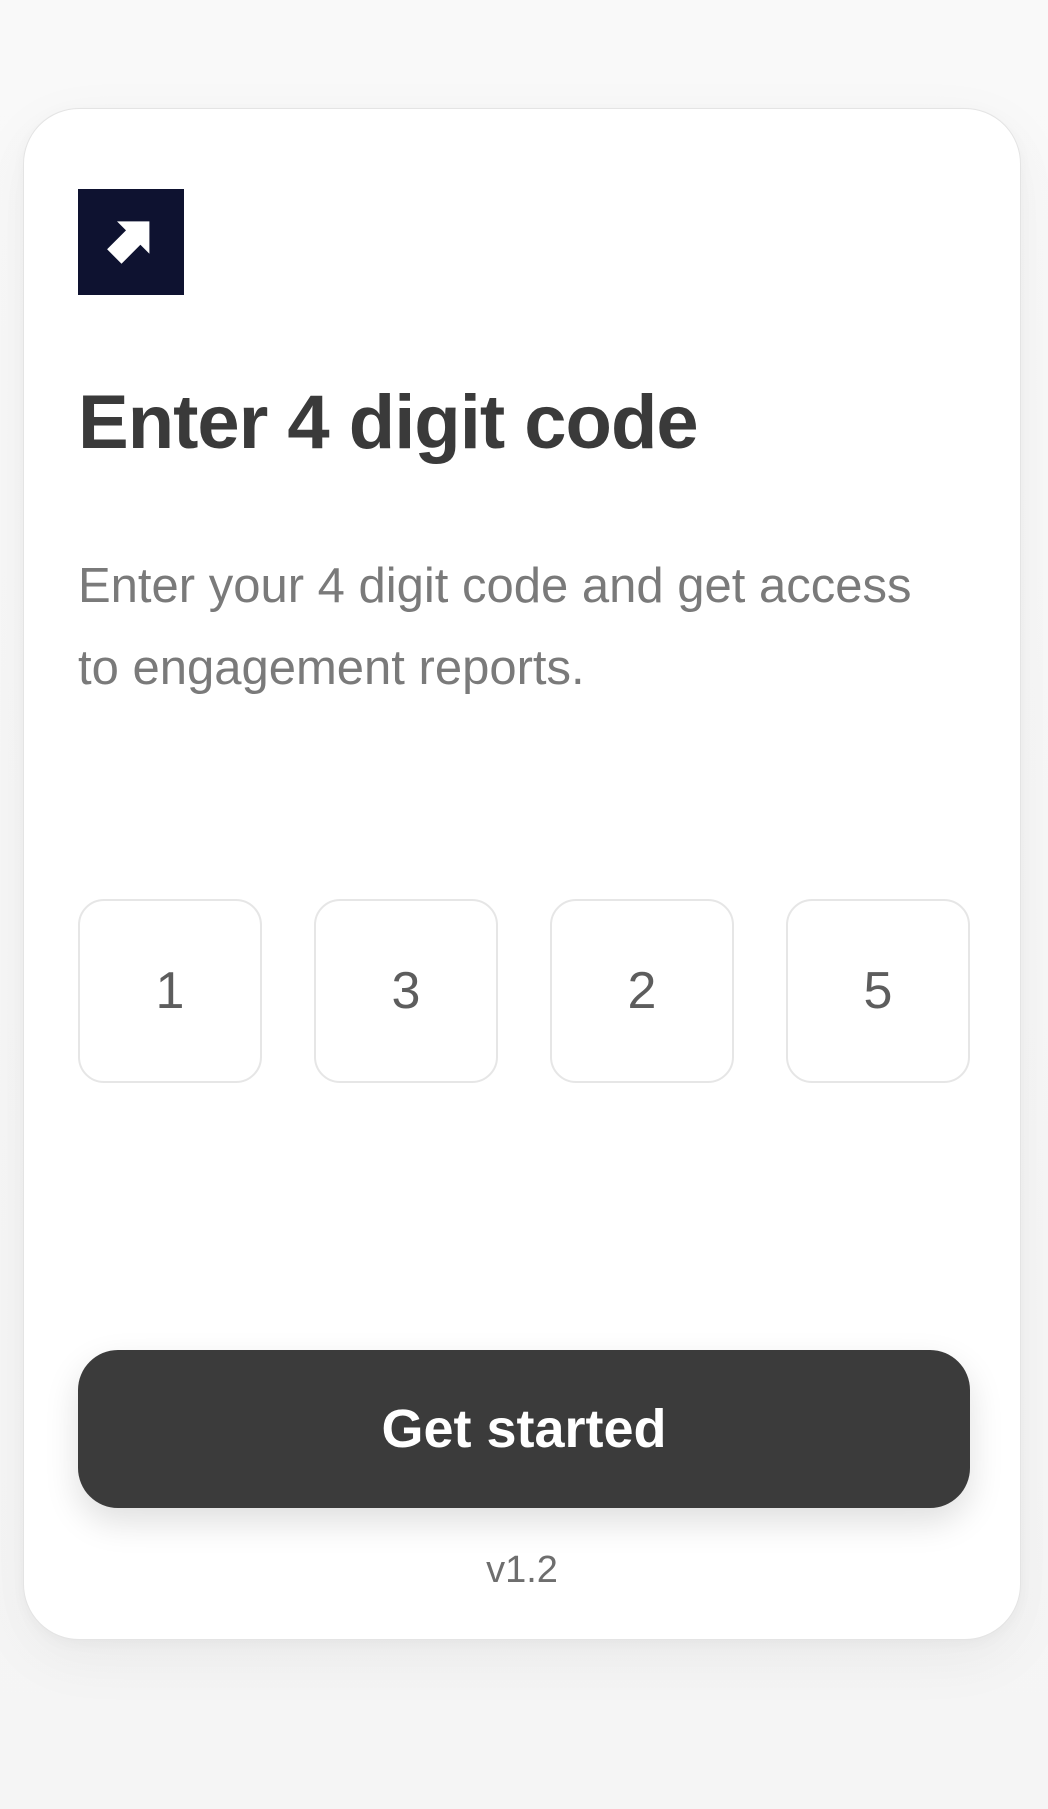 Image resolution: width=1048 pixels, height=1809 pixels. What do you see at coordinates (388, 422) in the screenshot?
I see `page-title: Enter 4 digit code` at bounding box center [388, 422].